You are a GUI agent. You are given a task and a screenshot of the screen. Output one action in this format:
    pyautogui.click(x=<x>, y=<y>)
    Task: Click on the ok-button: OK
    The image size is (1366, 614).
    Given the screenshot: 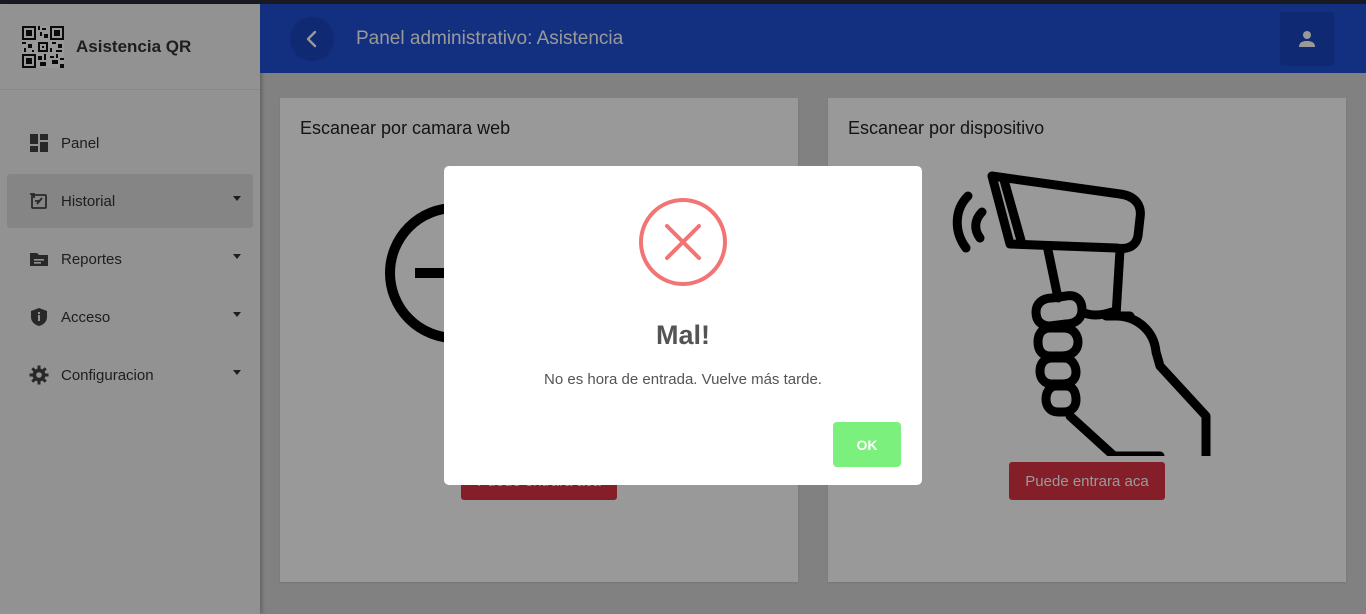 What is the action you would take?
    pyautogui.click(x=867, y=444)
    